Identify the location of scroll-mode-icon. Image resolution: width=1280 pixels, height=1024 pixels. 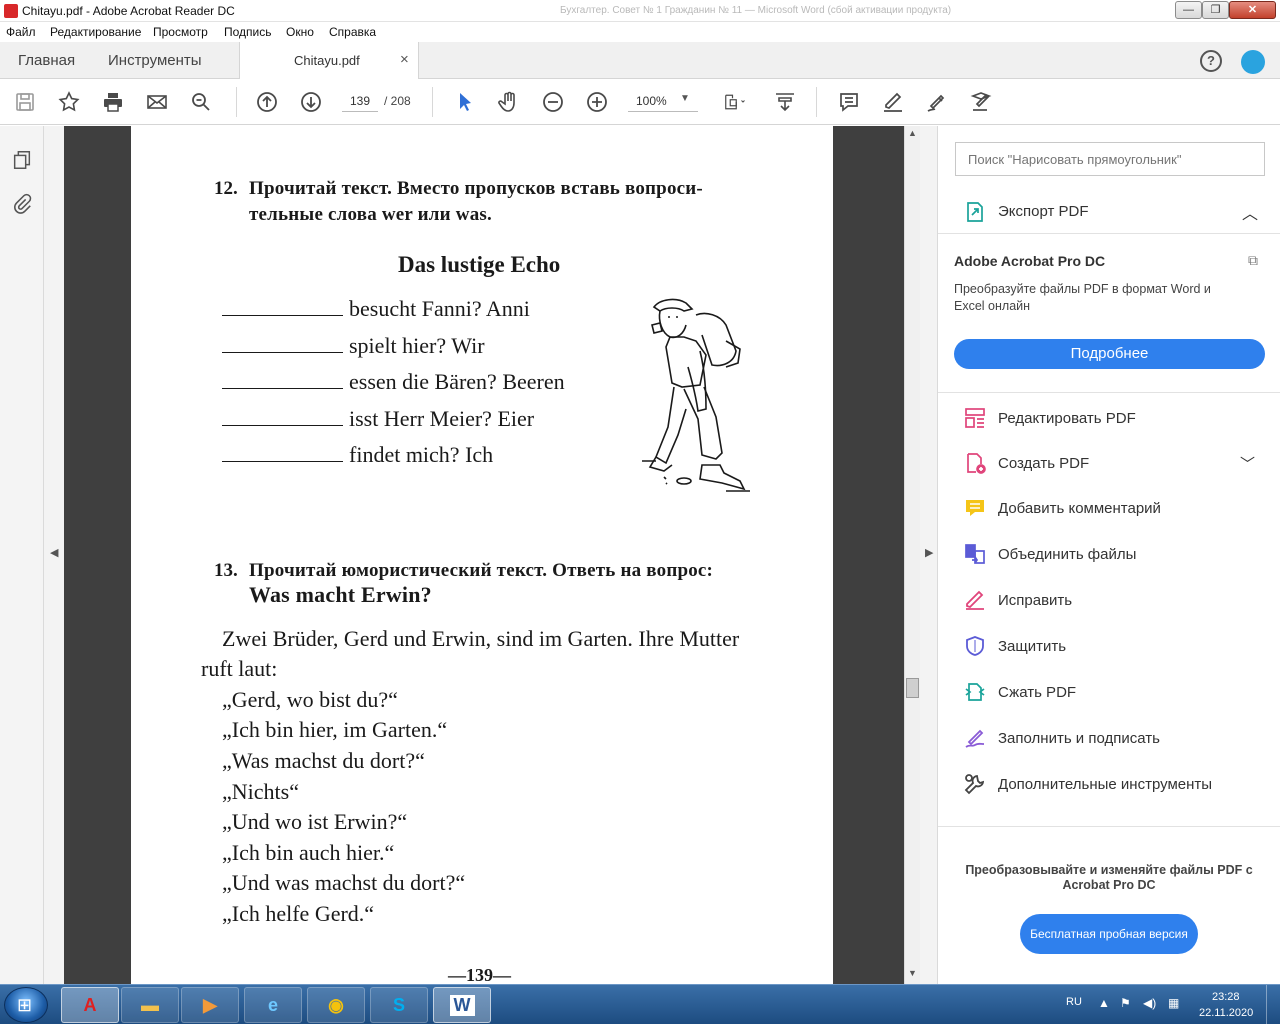
(785, 102).